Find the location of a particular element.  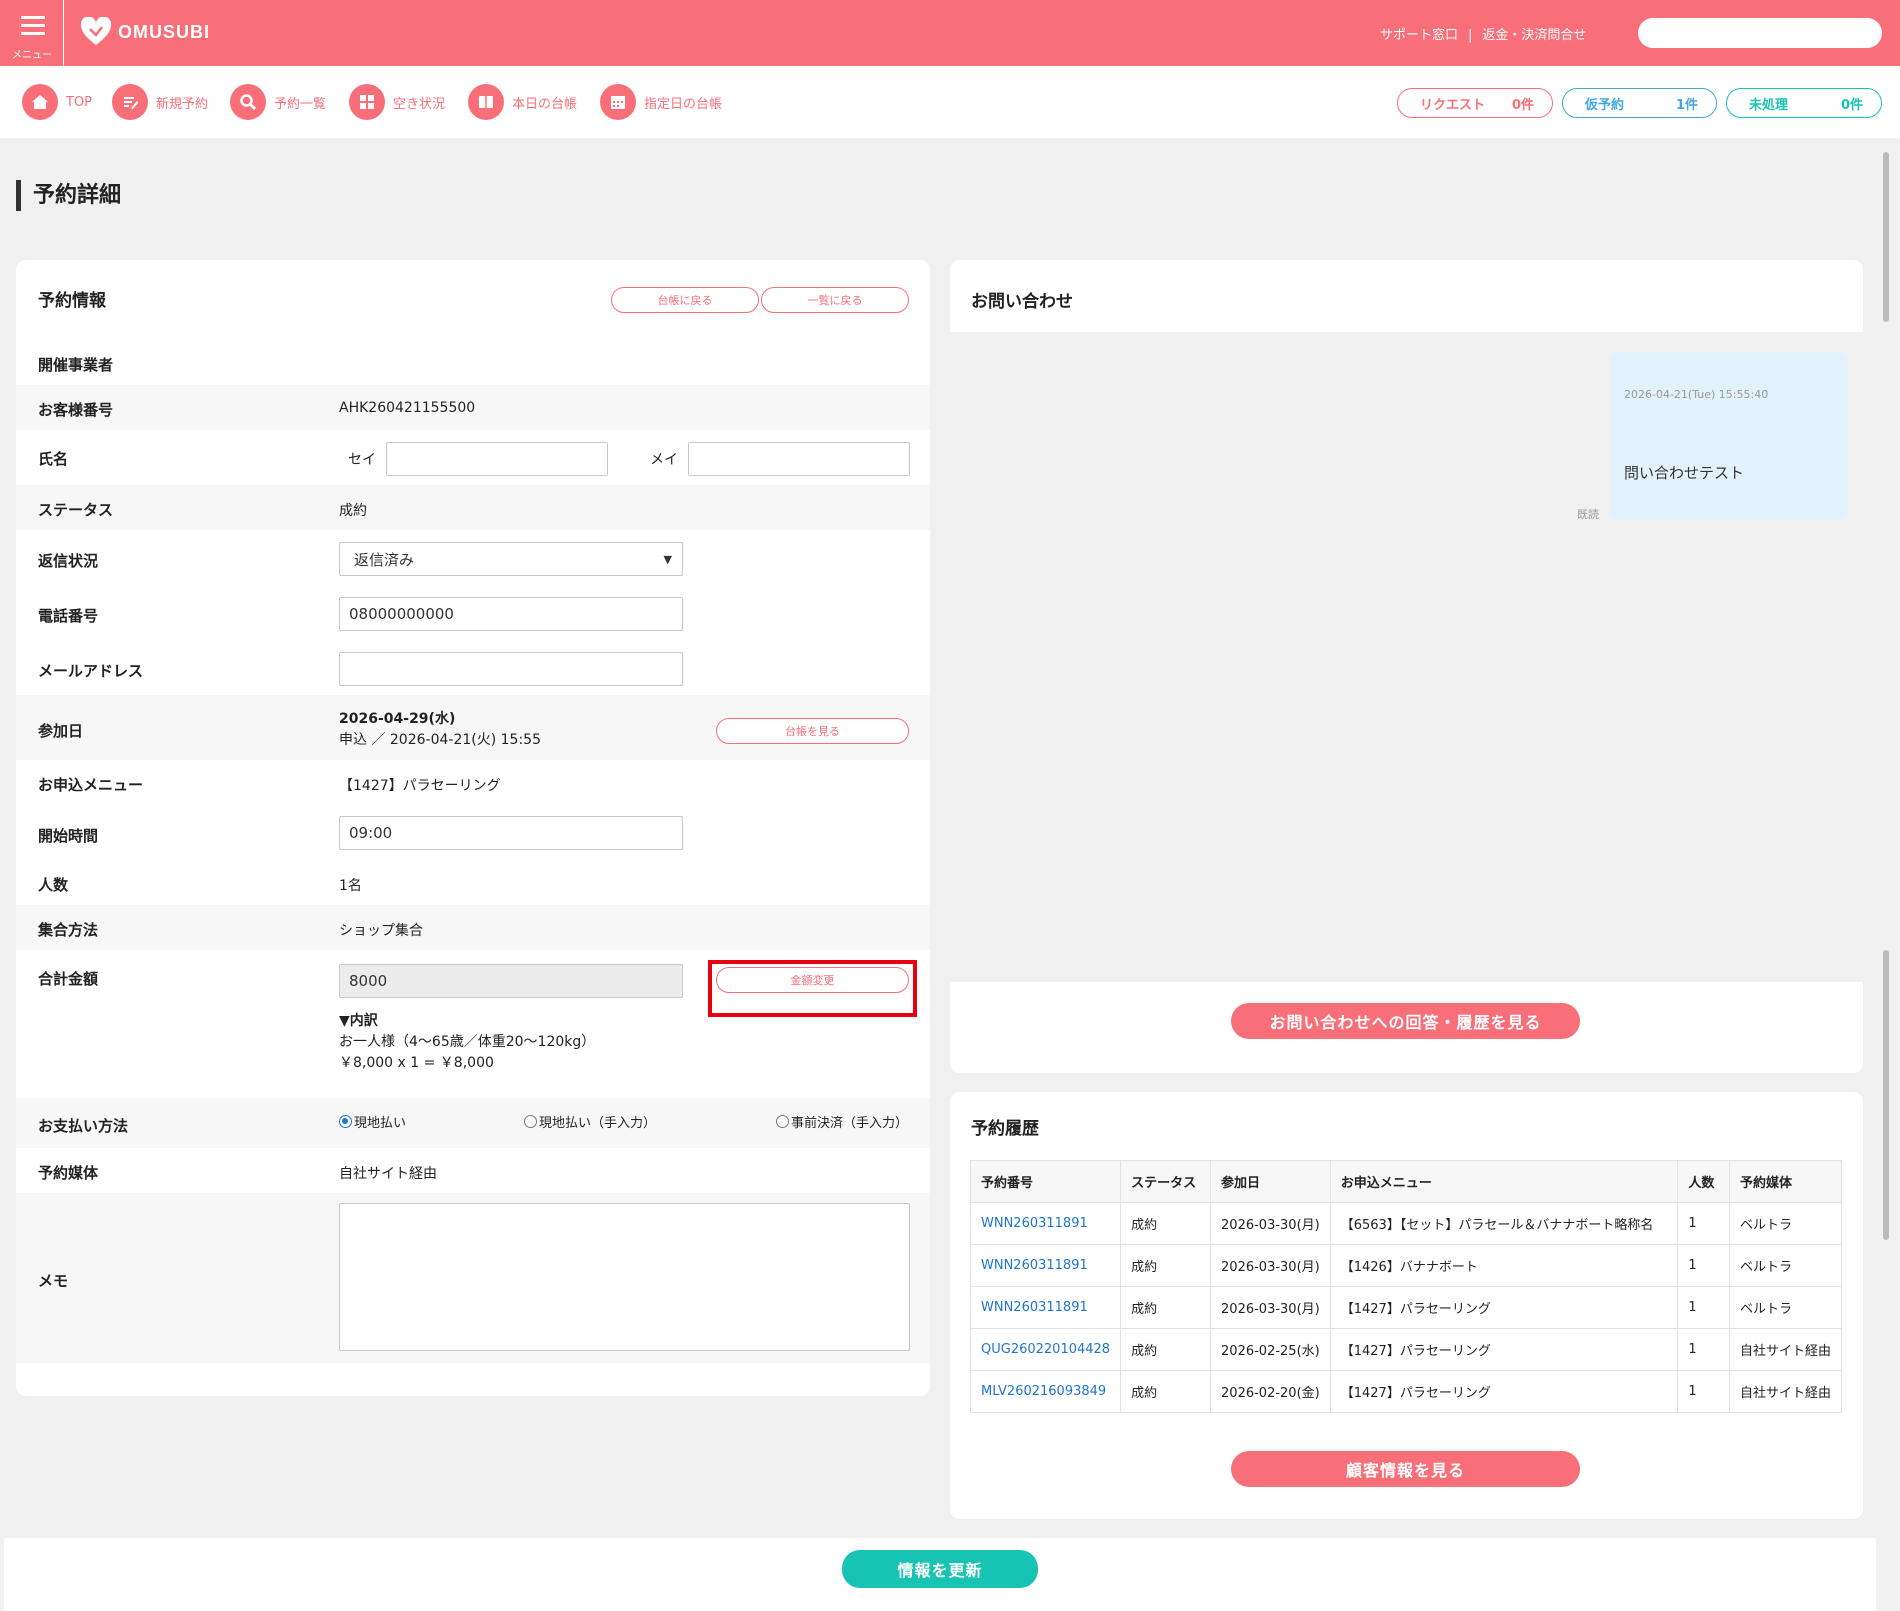

col-people: 人数 is located at coordinates (1703, 1181).